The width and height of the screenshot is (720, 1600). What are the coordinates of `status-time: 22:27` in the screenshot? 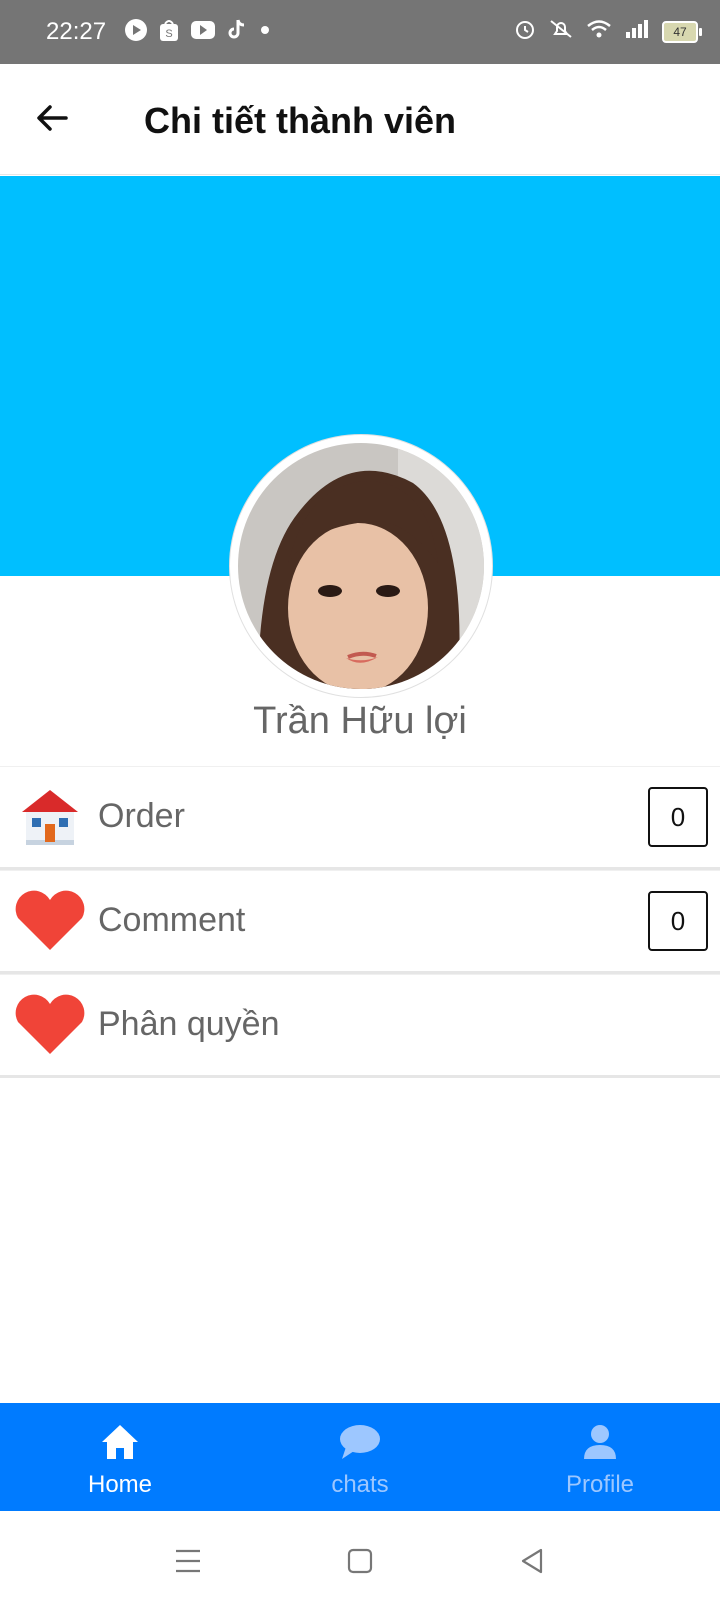 It's located at (76, 31).